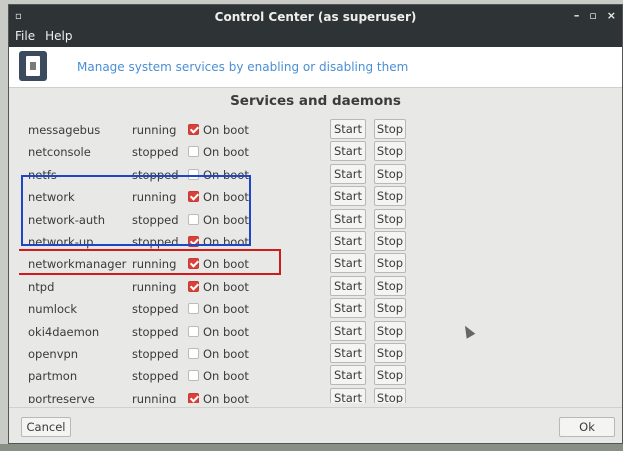 This screenshot has height=451, width=623. Describe the element at coordinates (299, 331) in the screenshot. I see `service-row: oki4daemon stopped On boot Start Stop` at that location.